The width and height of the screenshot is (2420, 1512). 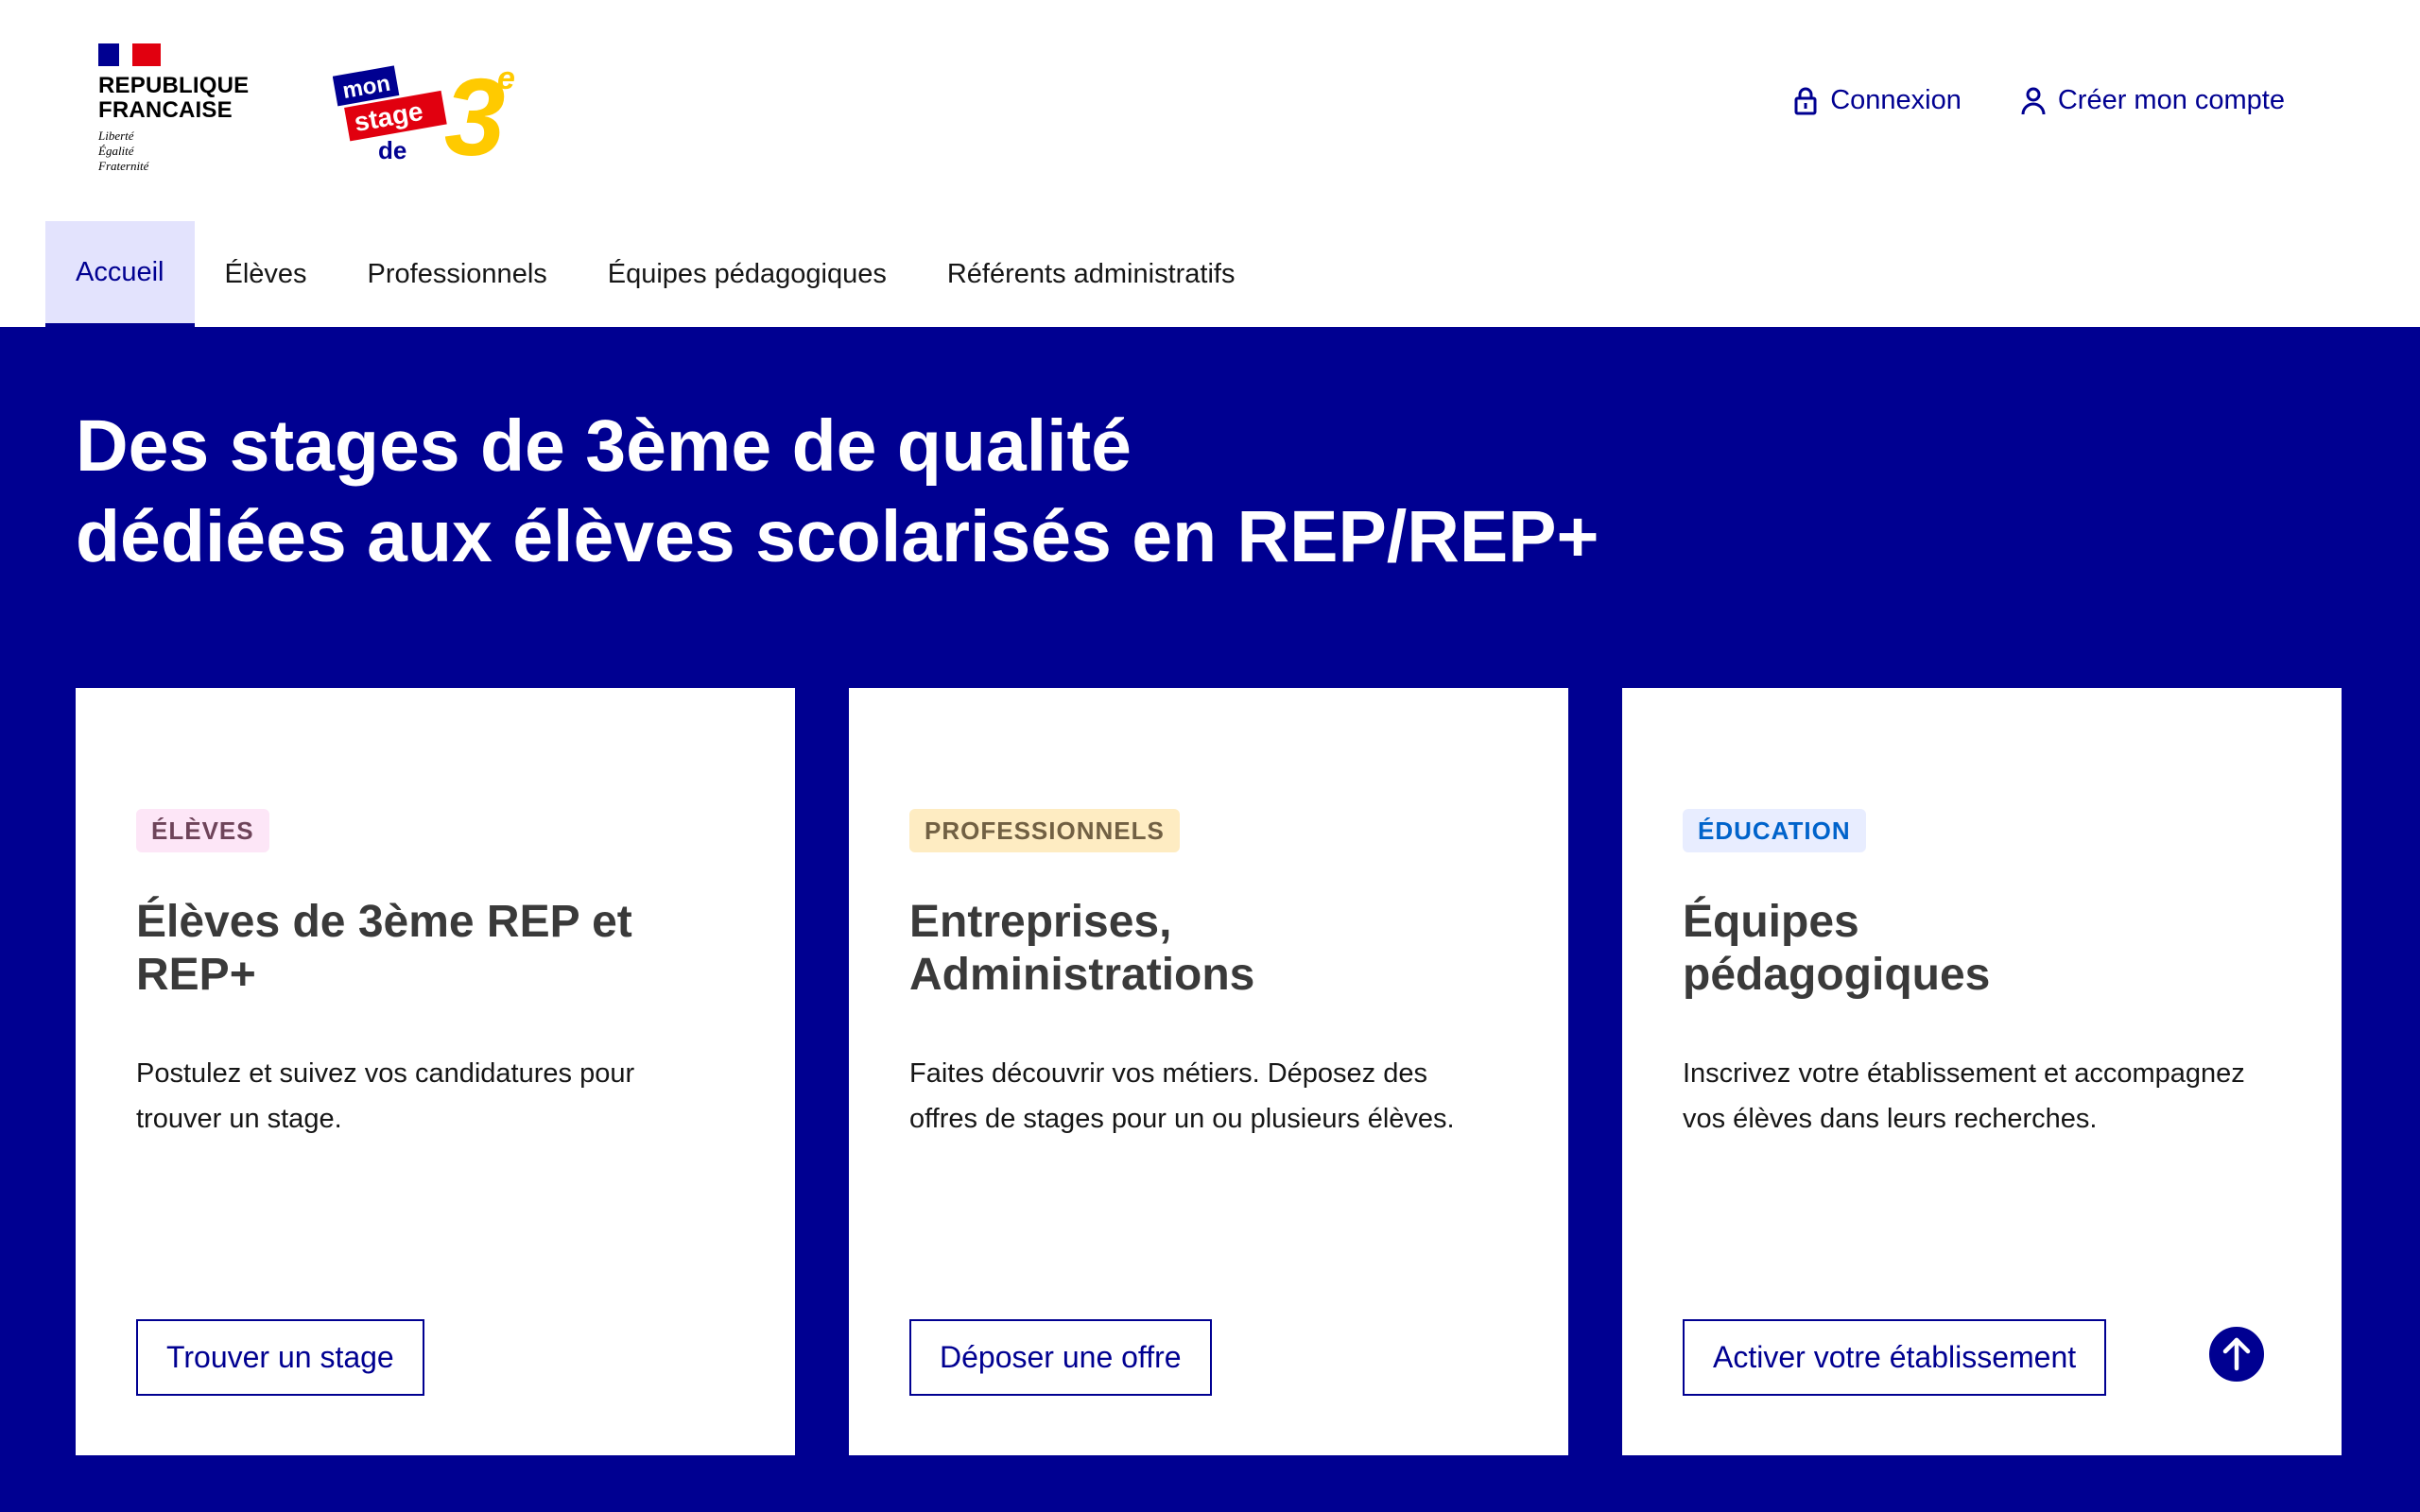 I want to click on nav-item-referents-administratifs: Référents administratifs, so click(x=1091, y=274).